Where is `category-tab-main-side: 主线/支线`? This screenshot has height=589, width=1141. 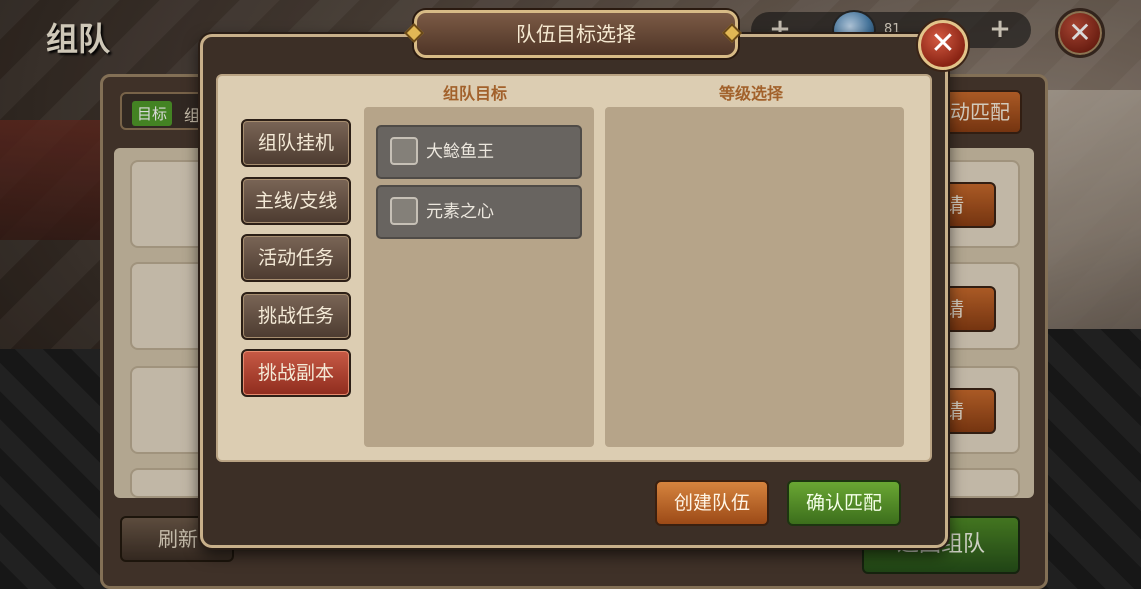
category-tab-main-side: 主线/支线 is located at coordinates (296, 201).